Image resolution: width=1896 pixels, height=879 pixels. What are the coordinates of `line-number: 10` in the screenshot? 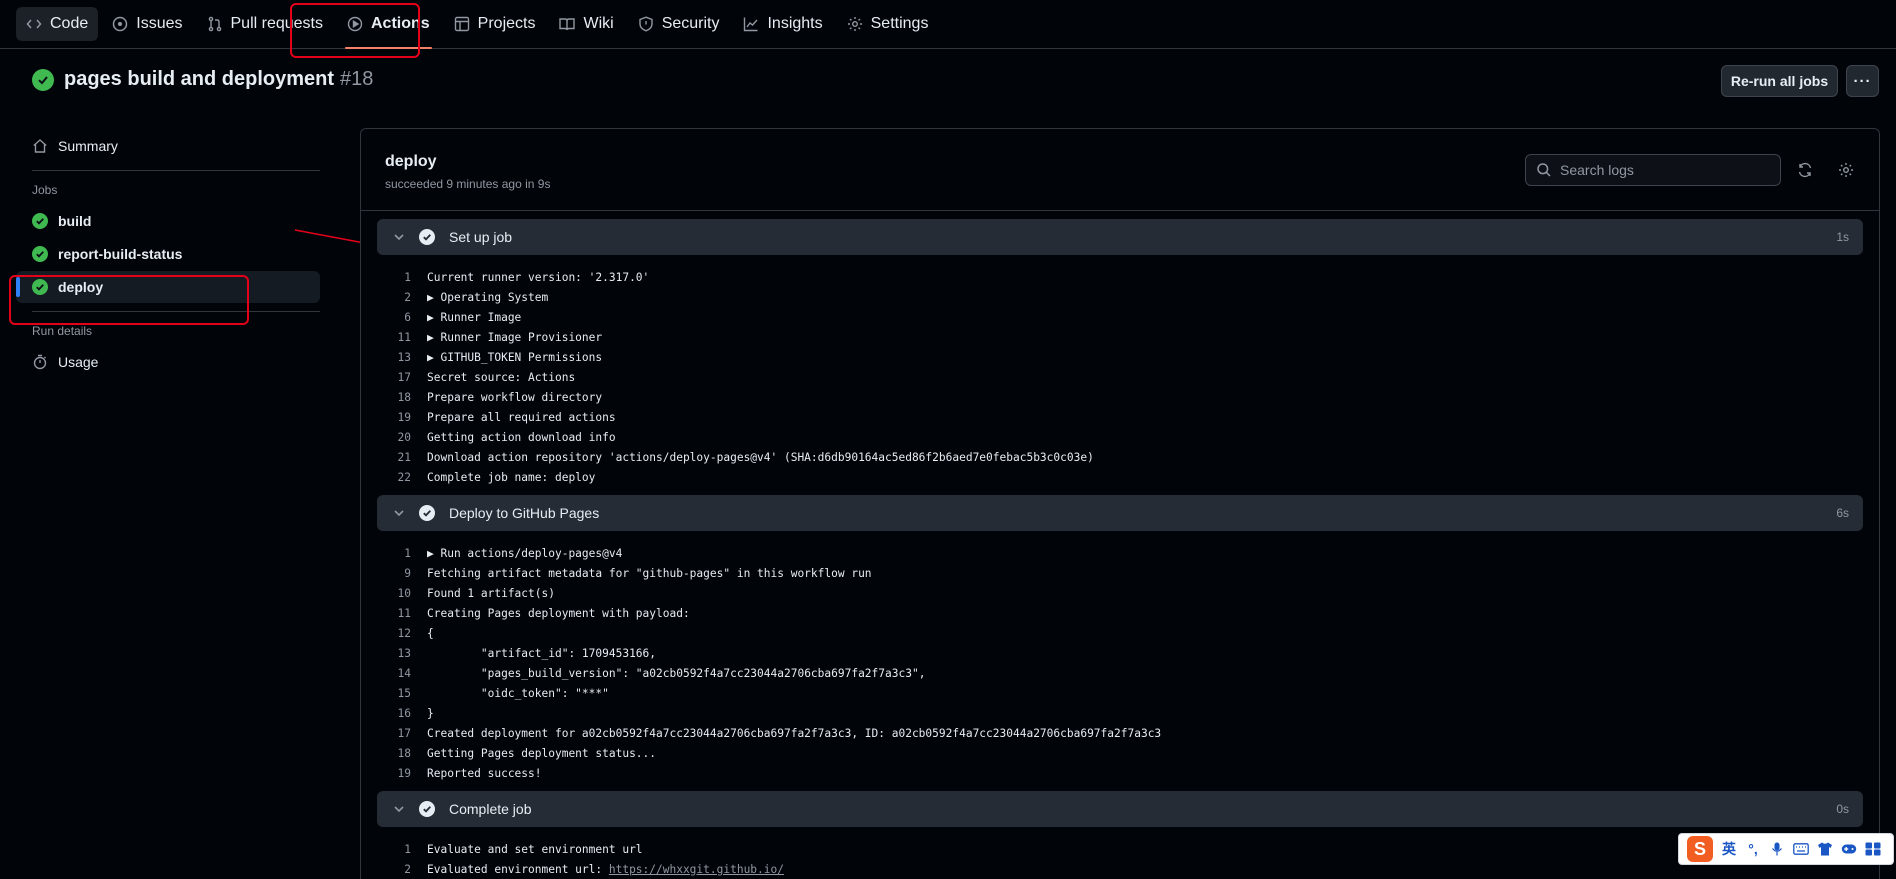 It's located at (402, 593).